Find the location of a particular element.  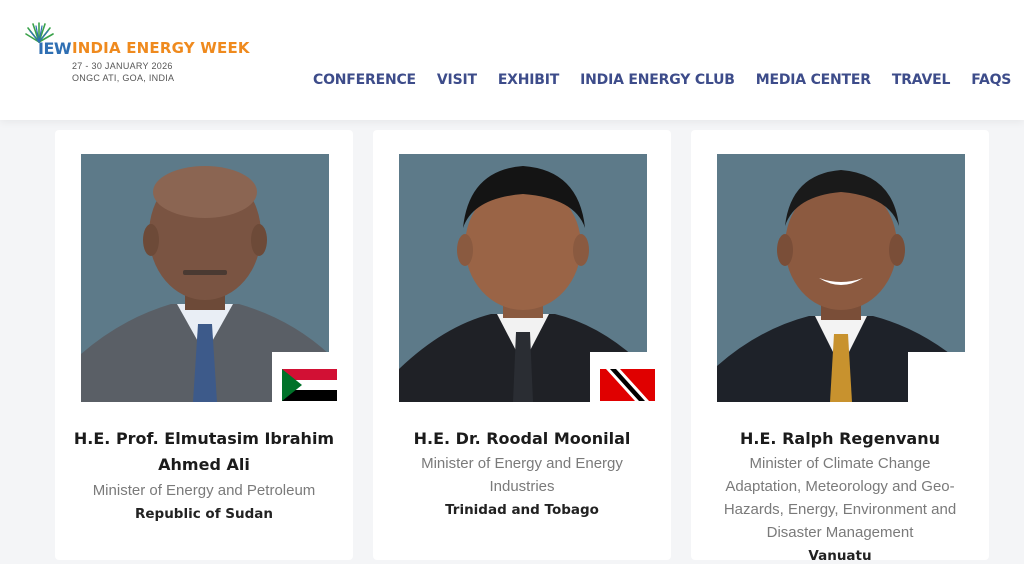

speaker-name-line: H.E. Ralph Regenvanu is located at coordinates (840, 438).